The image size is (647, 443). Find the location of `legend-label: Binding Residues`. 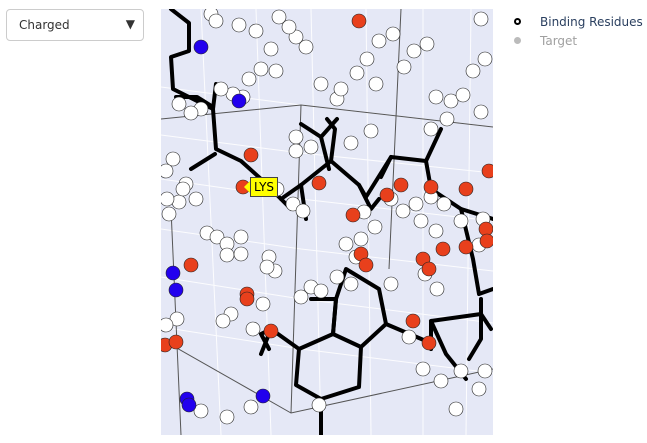

legend-label: Binding Residues is located at coordinates (591, 22).